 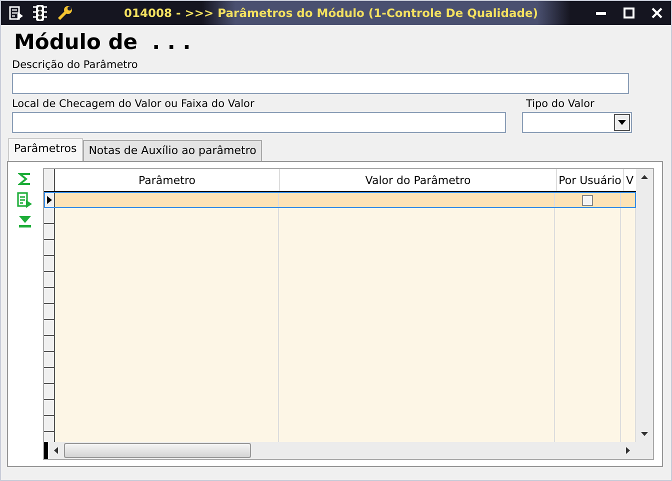 What do you see at coordinates (75, 65) in the screenshot?
I see `field-label: Descrição do Parâmetro` at bounding box center [75, 65].